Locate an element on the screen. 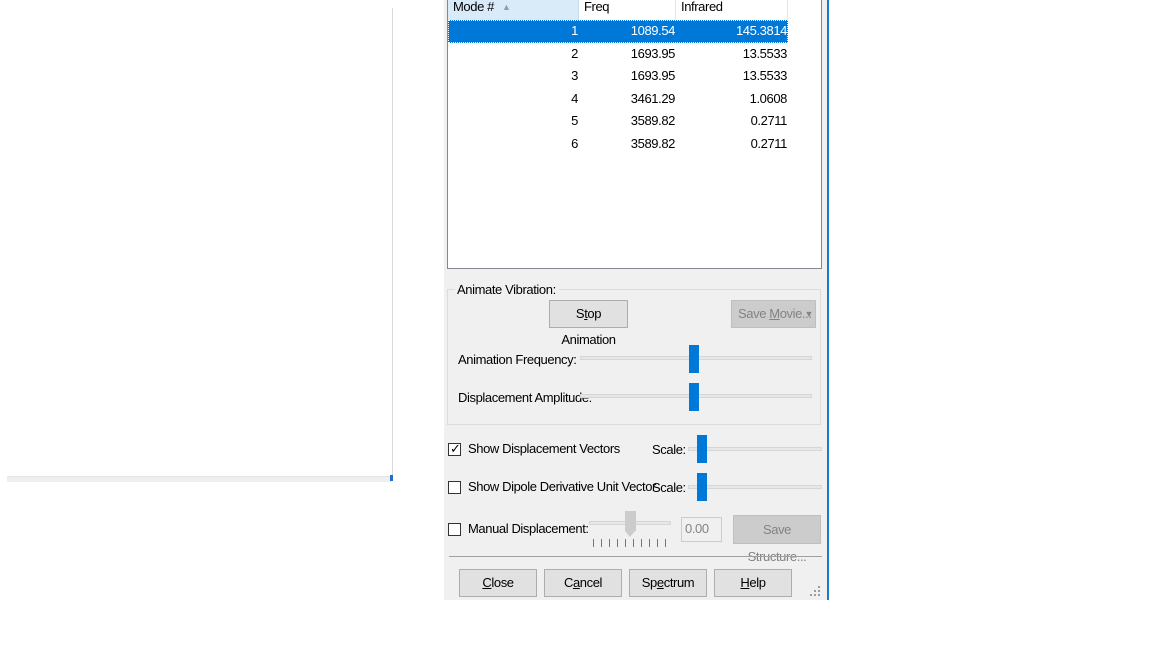  table-cell-freq: 1089.54 is located at coordinates (653, 30).